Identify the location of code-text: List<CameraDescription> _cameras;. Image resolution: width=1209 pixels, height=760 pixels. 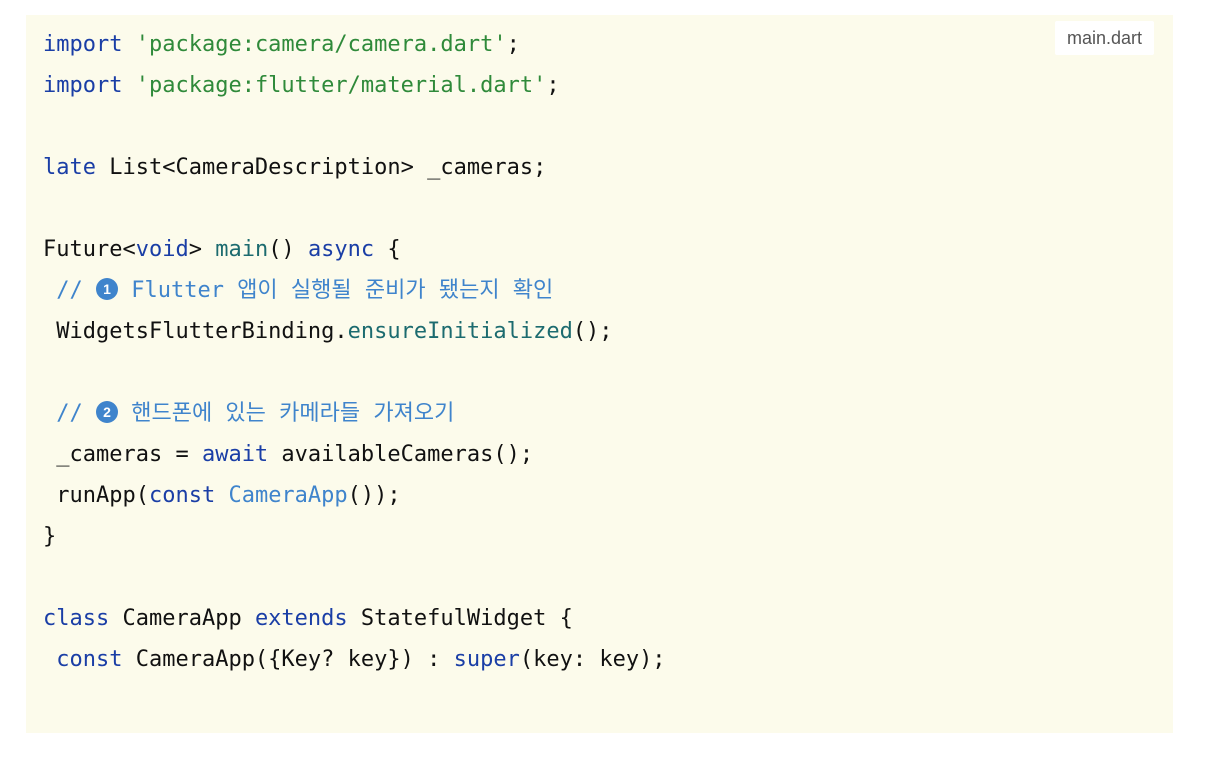
(321, 167).